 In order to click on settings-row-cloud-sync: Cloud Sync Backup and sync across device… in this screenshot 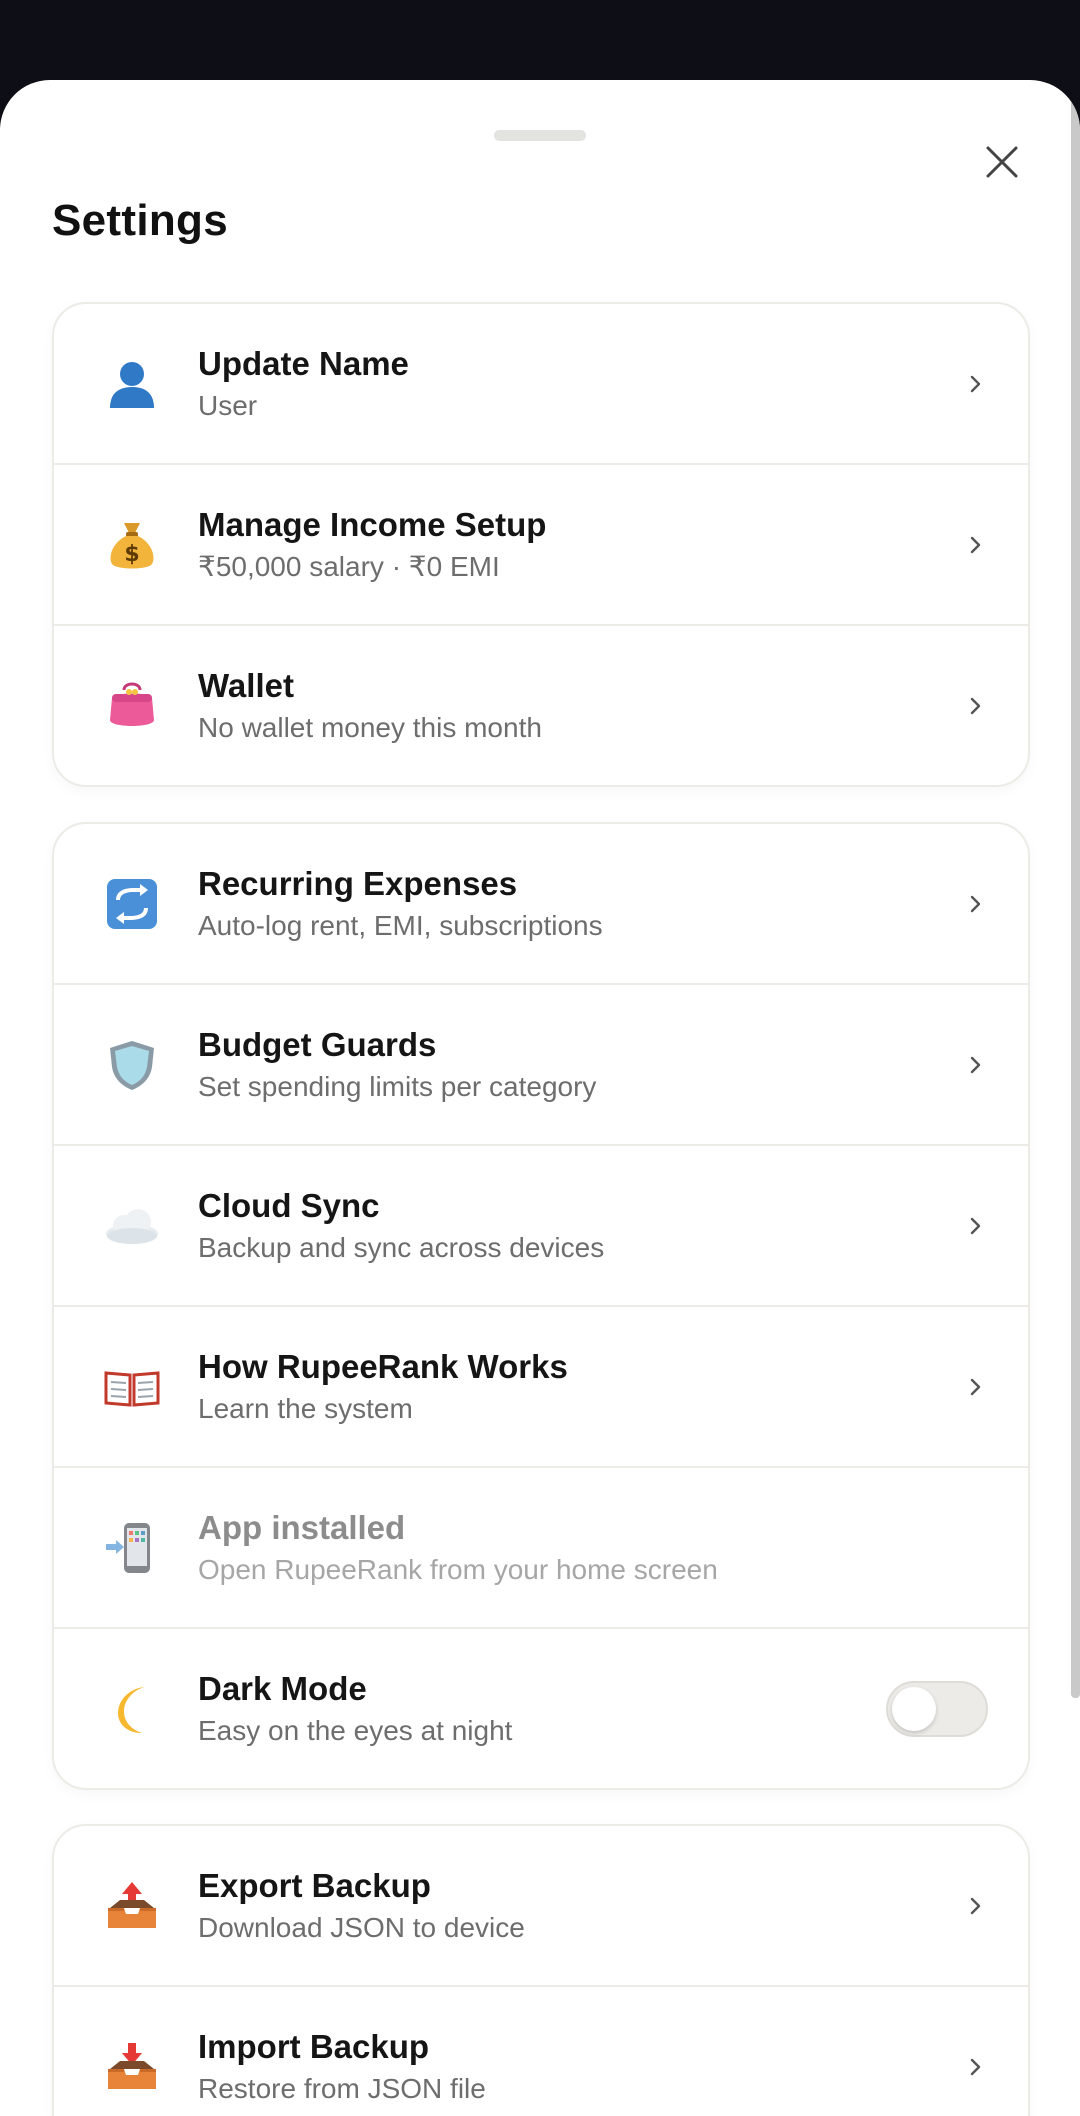, I will do `click(541, 1226)`.